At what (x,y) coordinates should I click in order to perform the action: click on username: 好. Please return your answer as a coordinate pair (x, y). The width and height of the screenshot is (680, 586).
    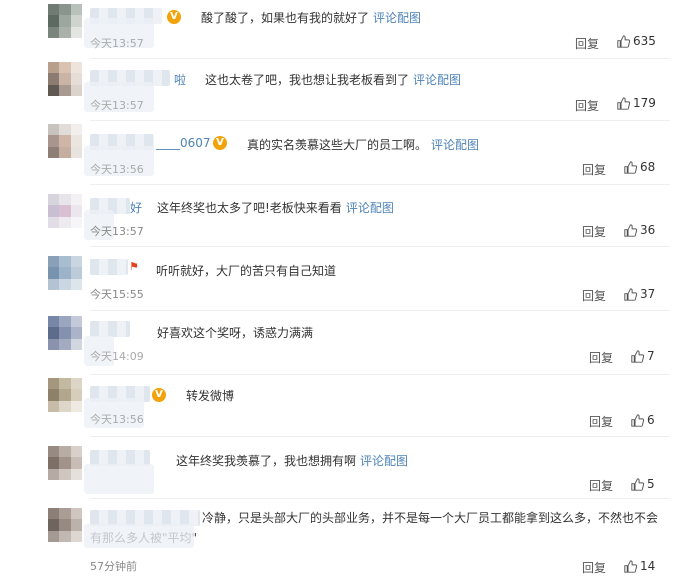
    Looking at the image, I should click on (136, 207).